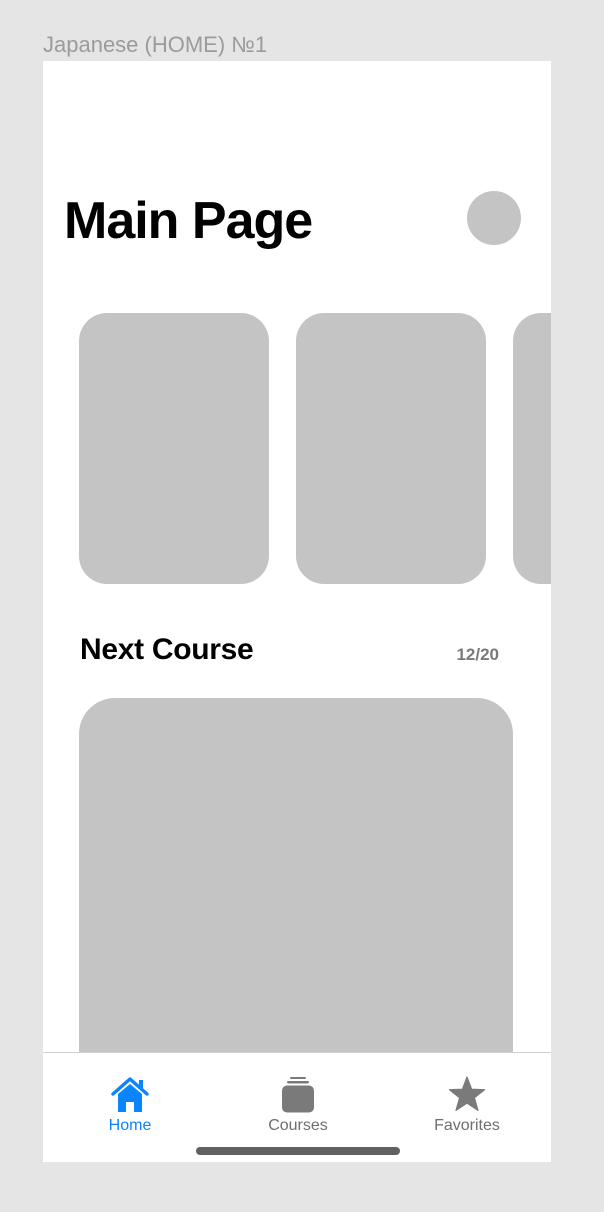 The width and height of the screenshot is (604, 1212). What do you see at coordinates (130, 1095) in the screenshot?
I see `home-icon` at bounding box center [130, 1095].